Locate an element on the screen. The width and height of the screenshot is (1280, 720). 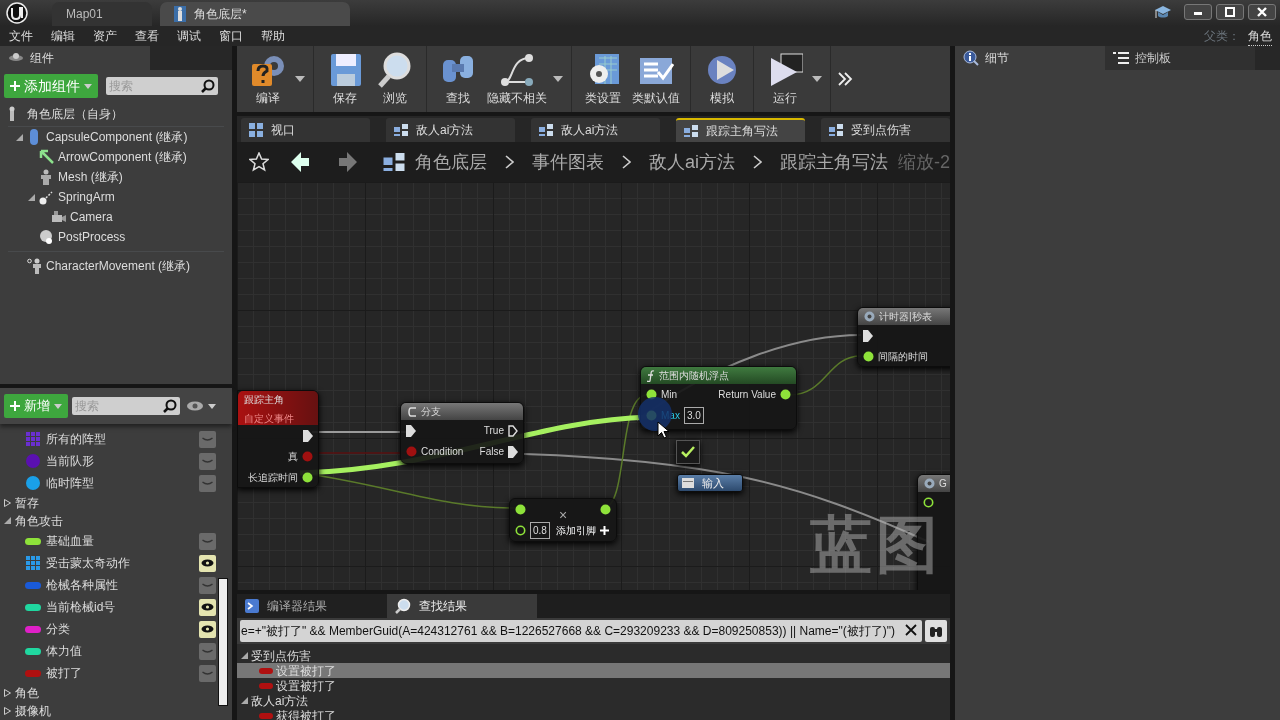
toolbar-button: 隐藏不相关 is located at coordinates (517, 79).